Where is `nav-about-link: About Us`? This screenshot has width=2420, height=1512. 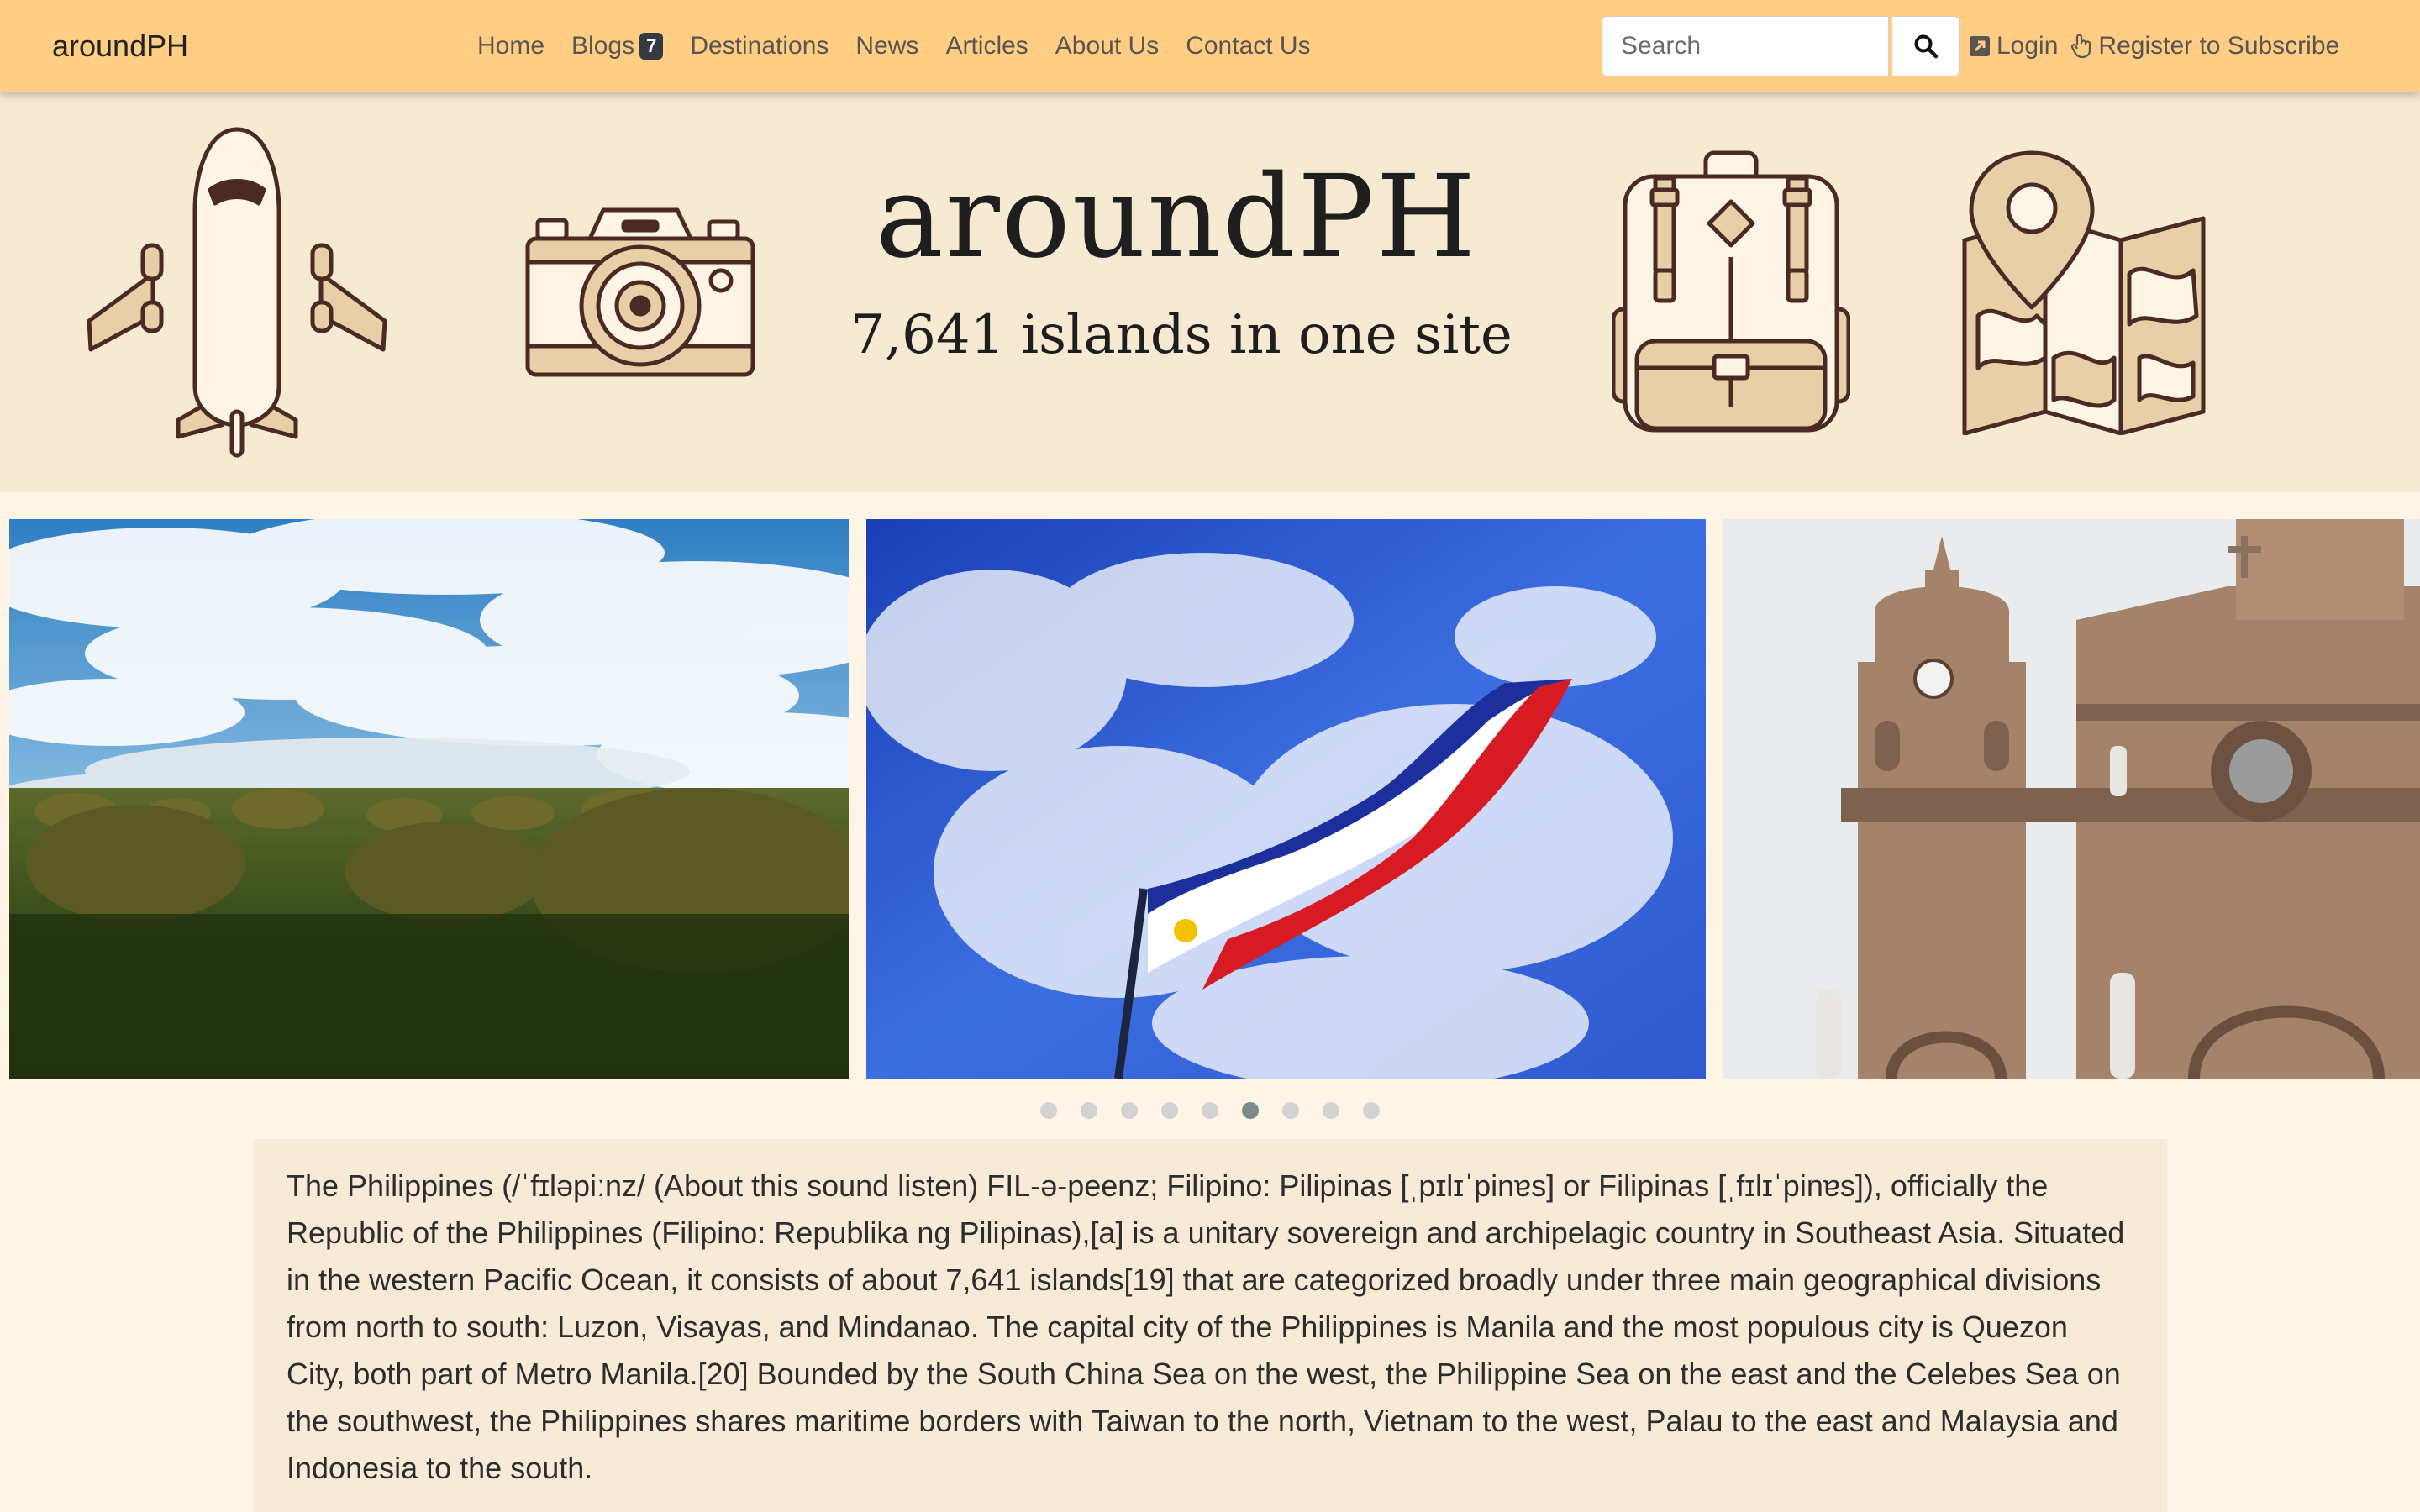
nav-about-link: About Us is located at coordinates (1107, 46).